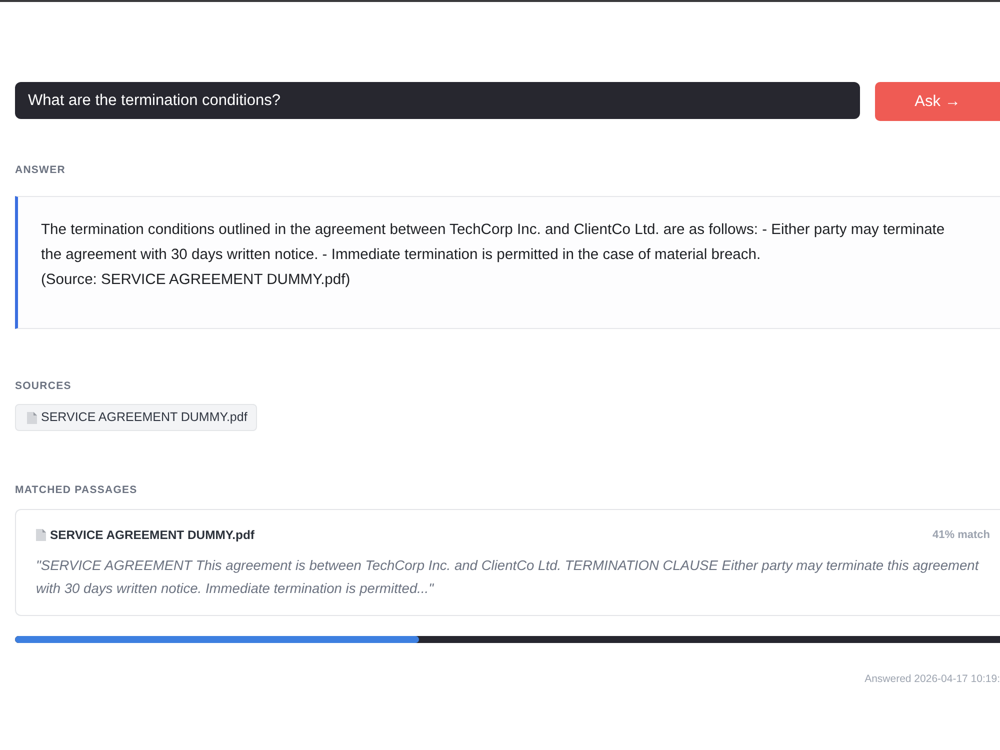 This screenshot has height=750, width=1000. Describe the element at coordinates (493, 255) in the screenshot. I see `answer-text: The termination conditions outlined in the agreement between TechCorp Inc. and ClientCo Ltd. are as follows: - Either party may terminate the agreement with 30 days written notice. - Immediate termination is permitted in the case of material breach. (Source: SERVICE AGREEMENT DUMMY.pdf)` at that location.